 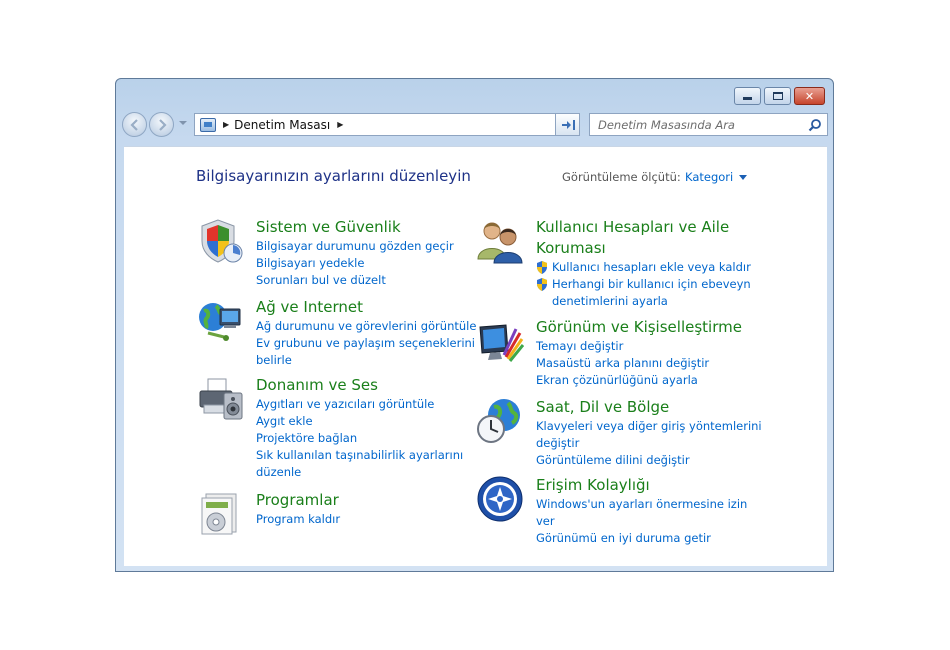 What do you see at coordinates (610, 301) in the screenshot?
I see `link-parental-controls-cont-text: denetimlerini ayarla` at bounding box center [610, 301].